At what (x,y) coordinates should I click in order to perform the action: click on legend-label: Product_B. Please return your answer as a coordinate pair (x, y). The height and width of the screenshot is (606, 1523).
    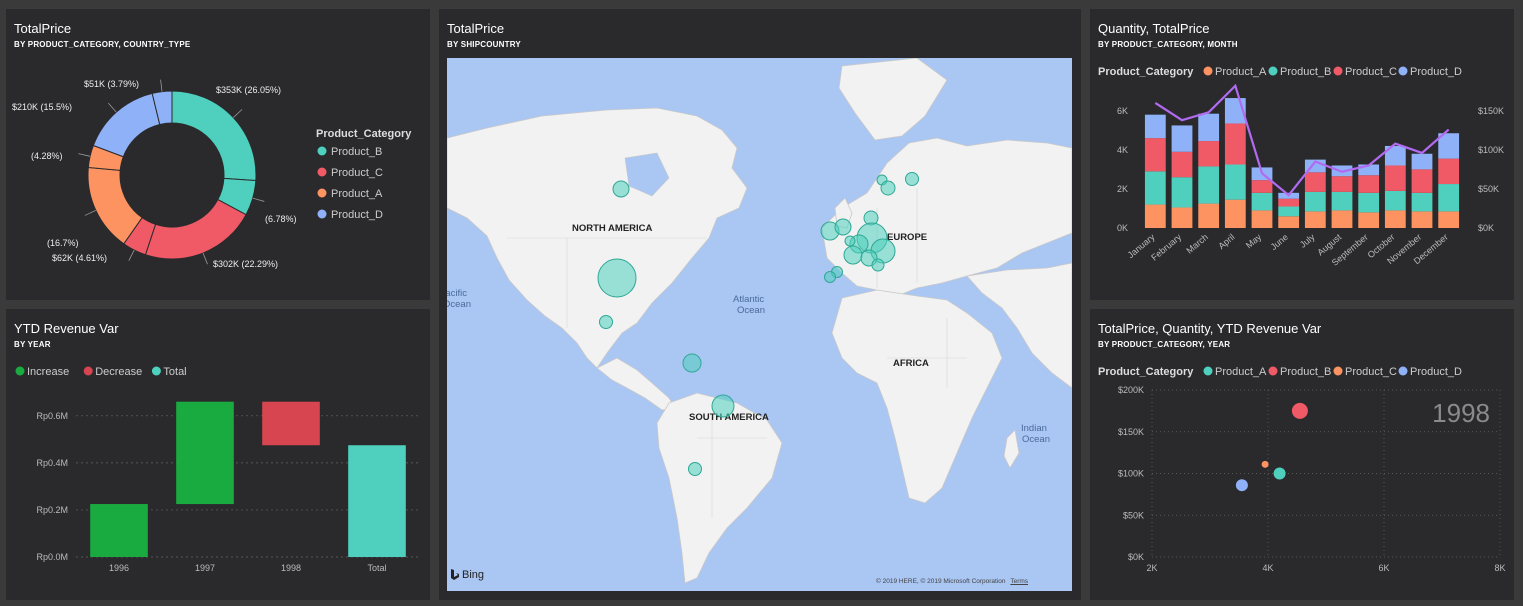
    Looking at the image, I should click on (1305, 372).